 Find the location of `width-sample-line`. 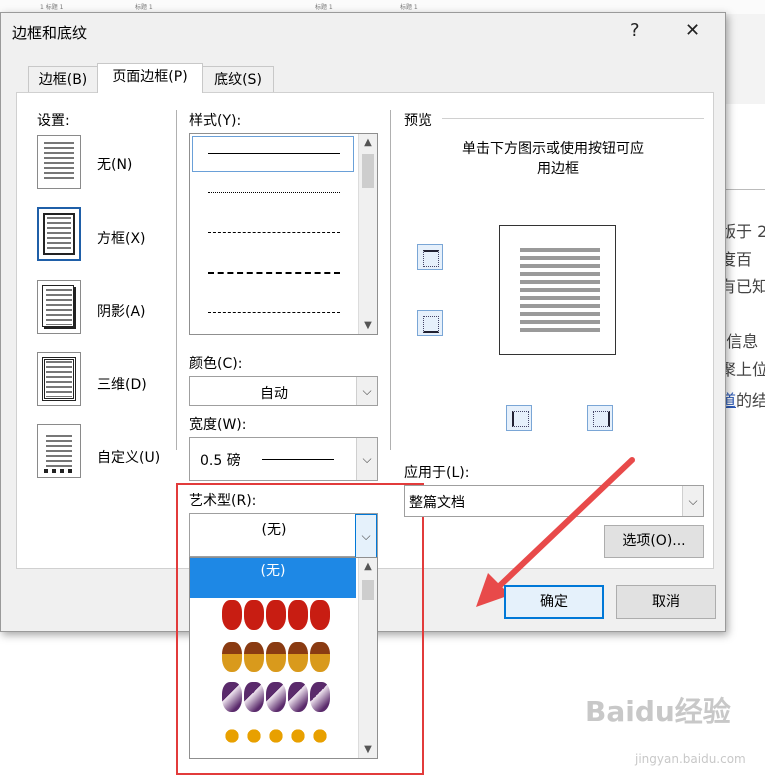

width-sample-line is located at coordinates (298, 459).